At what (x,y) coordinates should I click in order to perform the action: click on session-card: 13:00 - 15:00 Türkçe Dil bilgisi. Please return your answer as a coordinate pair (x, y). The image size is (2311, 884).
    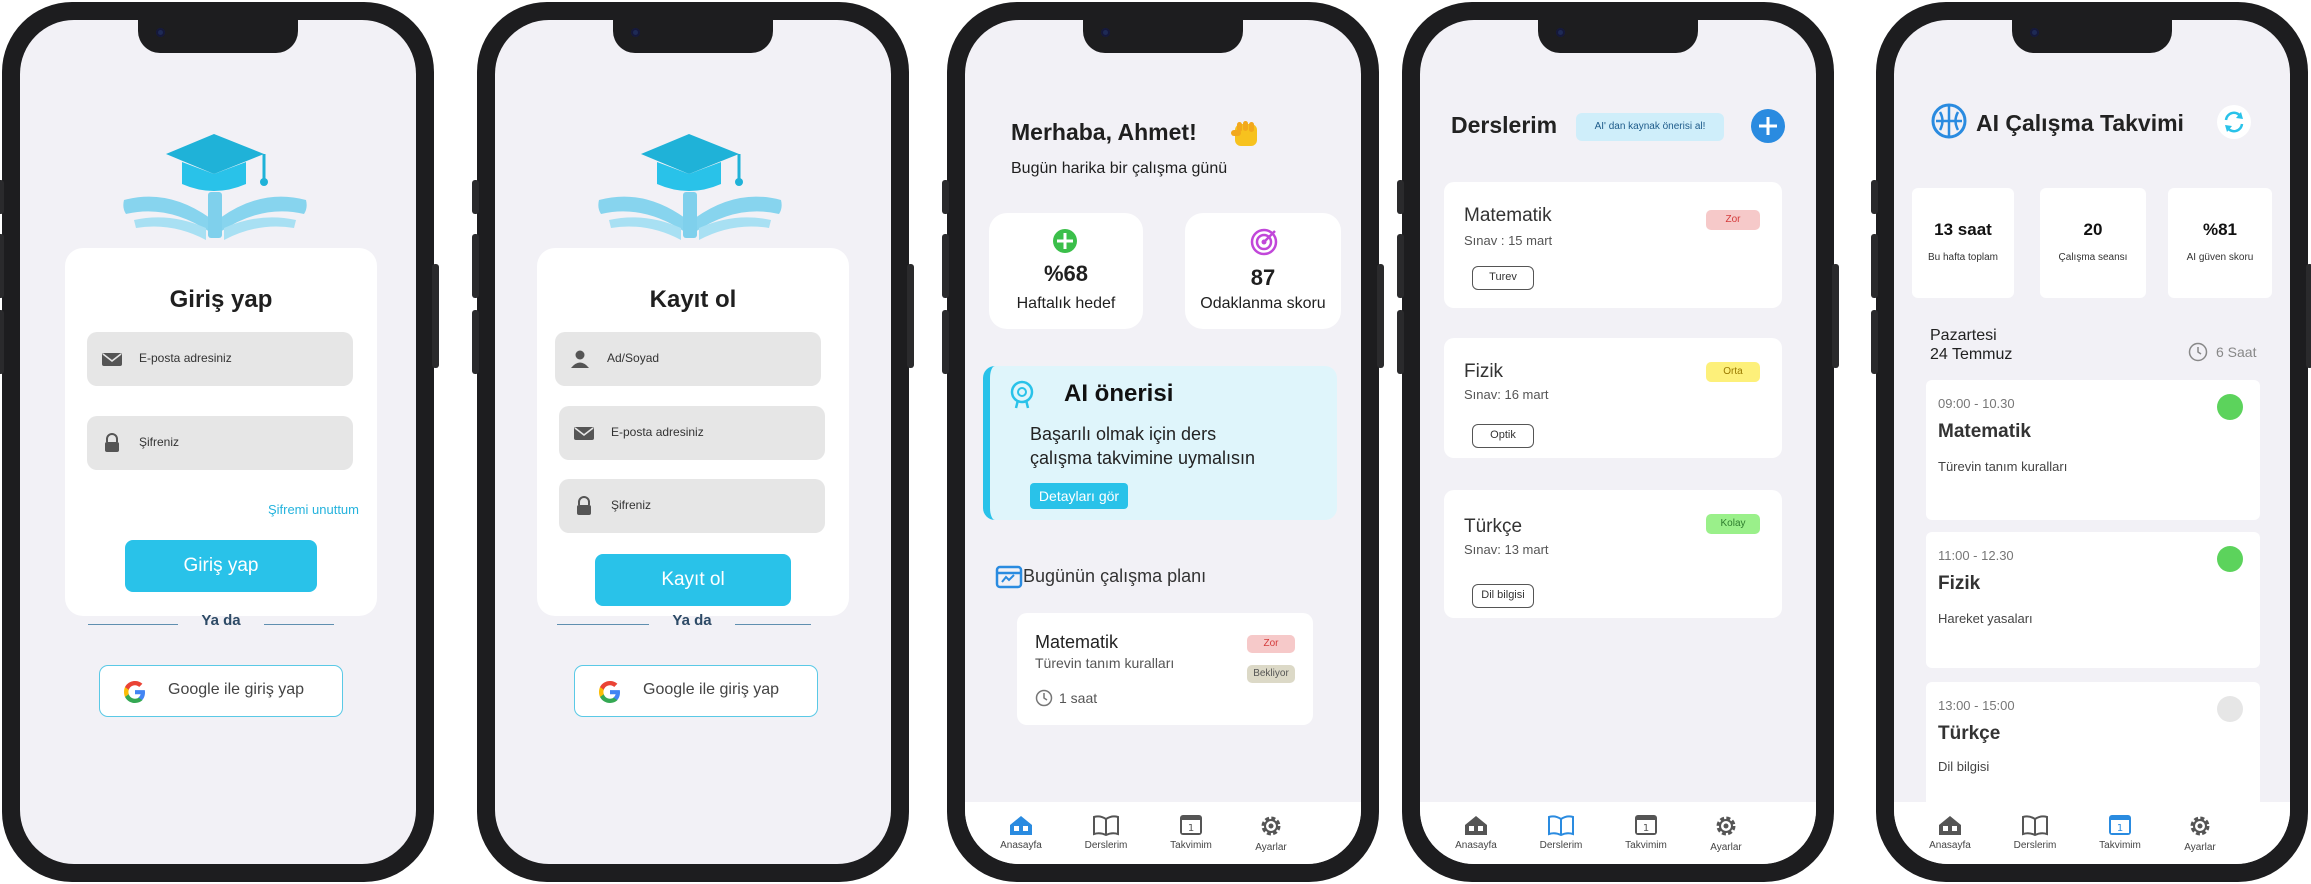
    Looking at the image, I should click on (2093, 747).